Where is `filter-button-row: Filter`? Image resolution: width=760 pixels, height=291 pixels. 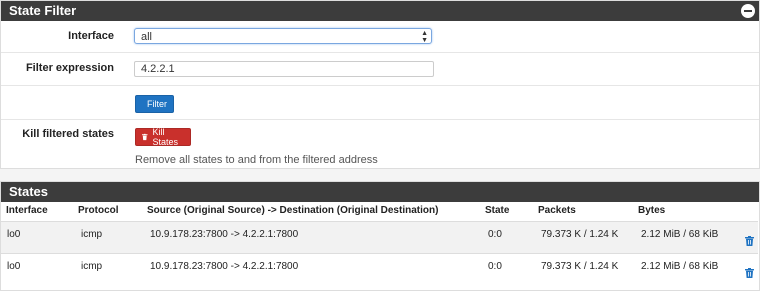 filter-button-row: Filter is located at coordinates (380, 103).